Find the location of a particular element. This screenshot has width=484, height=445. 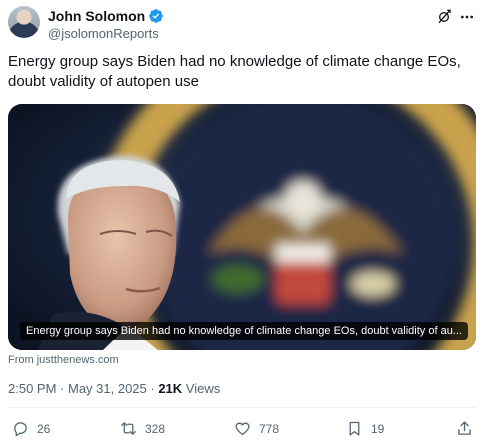

reply-button: 26 is located at coordinates (31, 428).